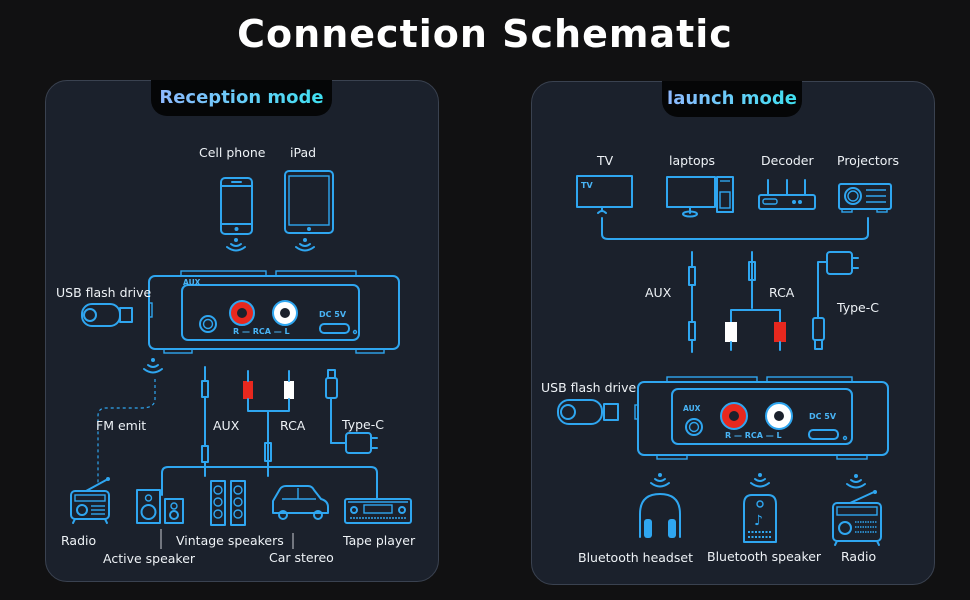 The image size is (970, 600). Describe the element at coordinates (761, 418) in the screenshot. I see `bluetooth-transceiver-device` at that location.